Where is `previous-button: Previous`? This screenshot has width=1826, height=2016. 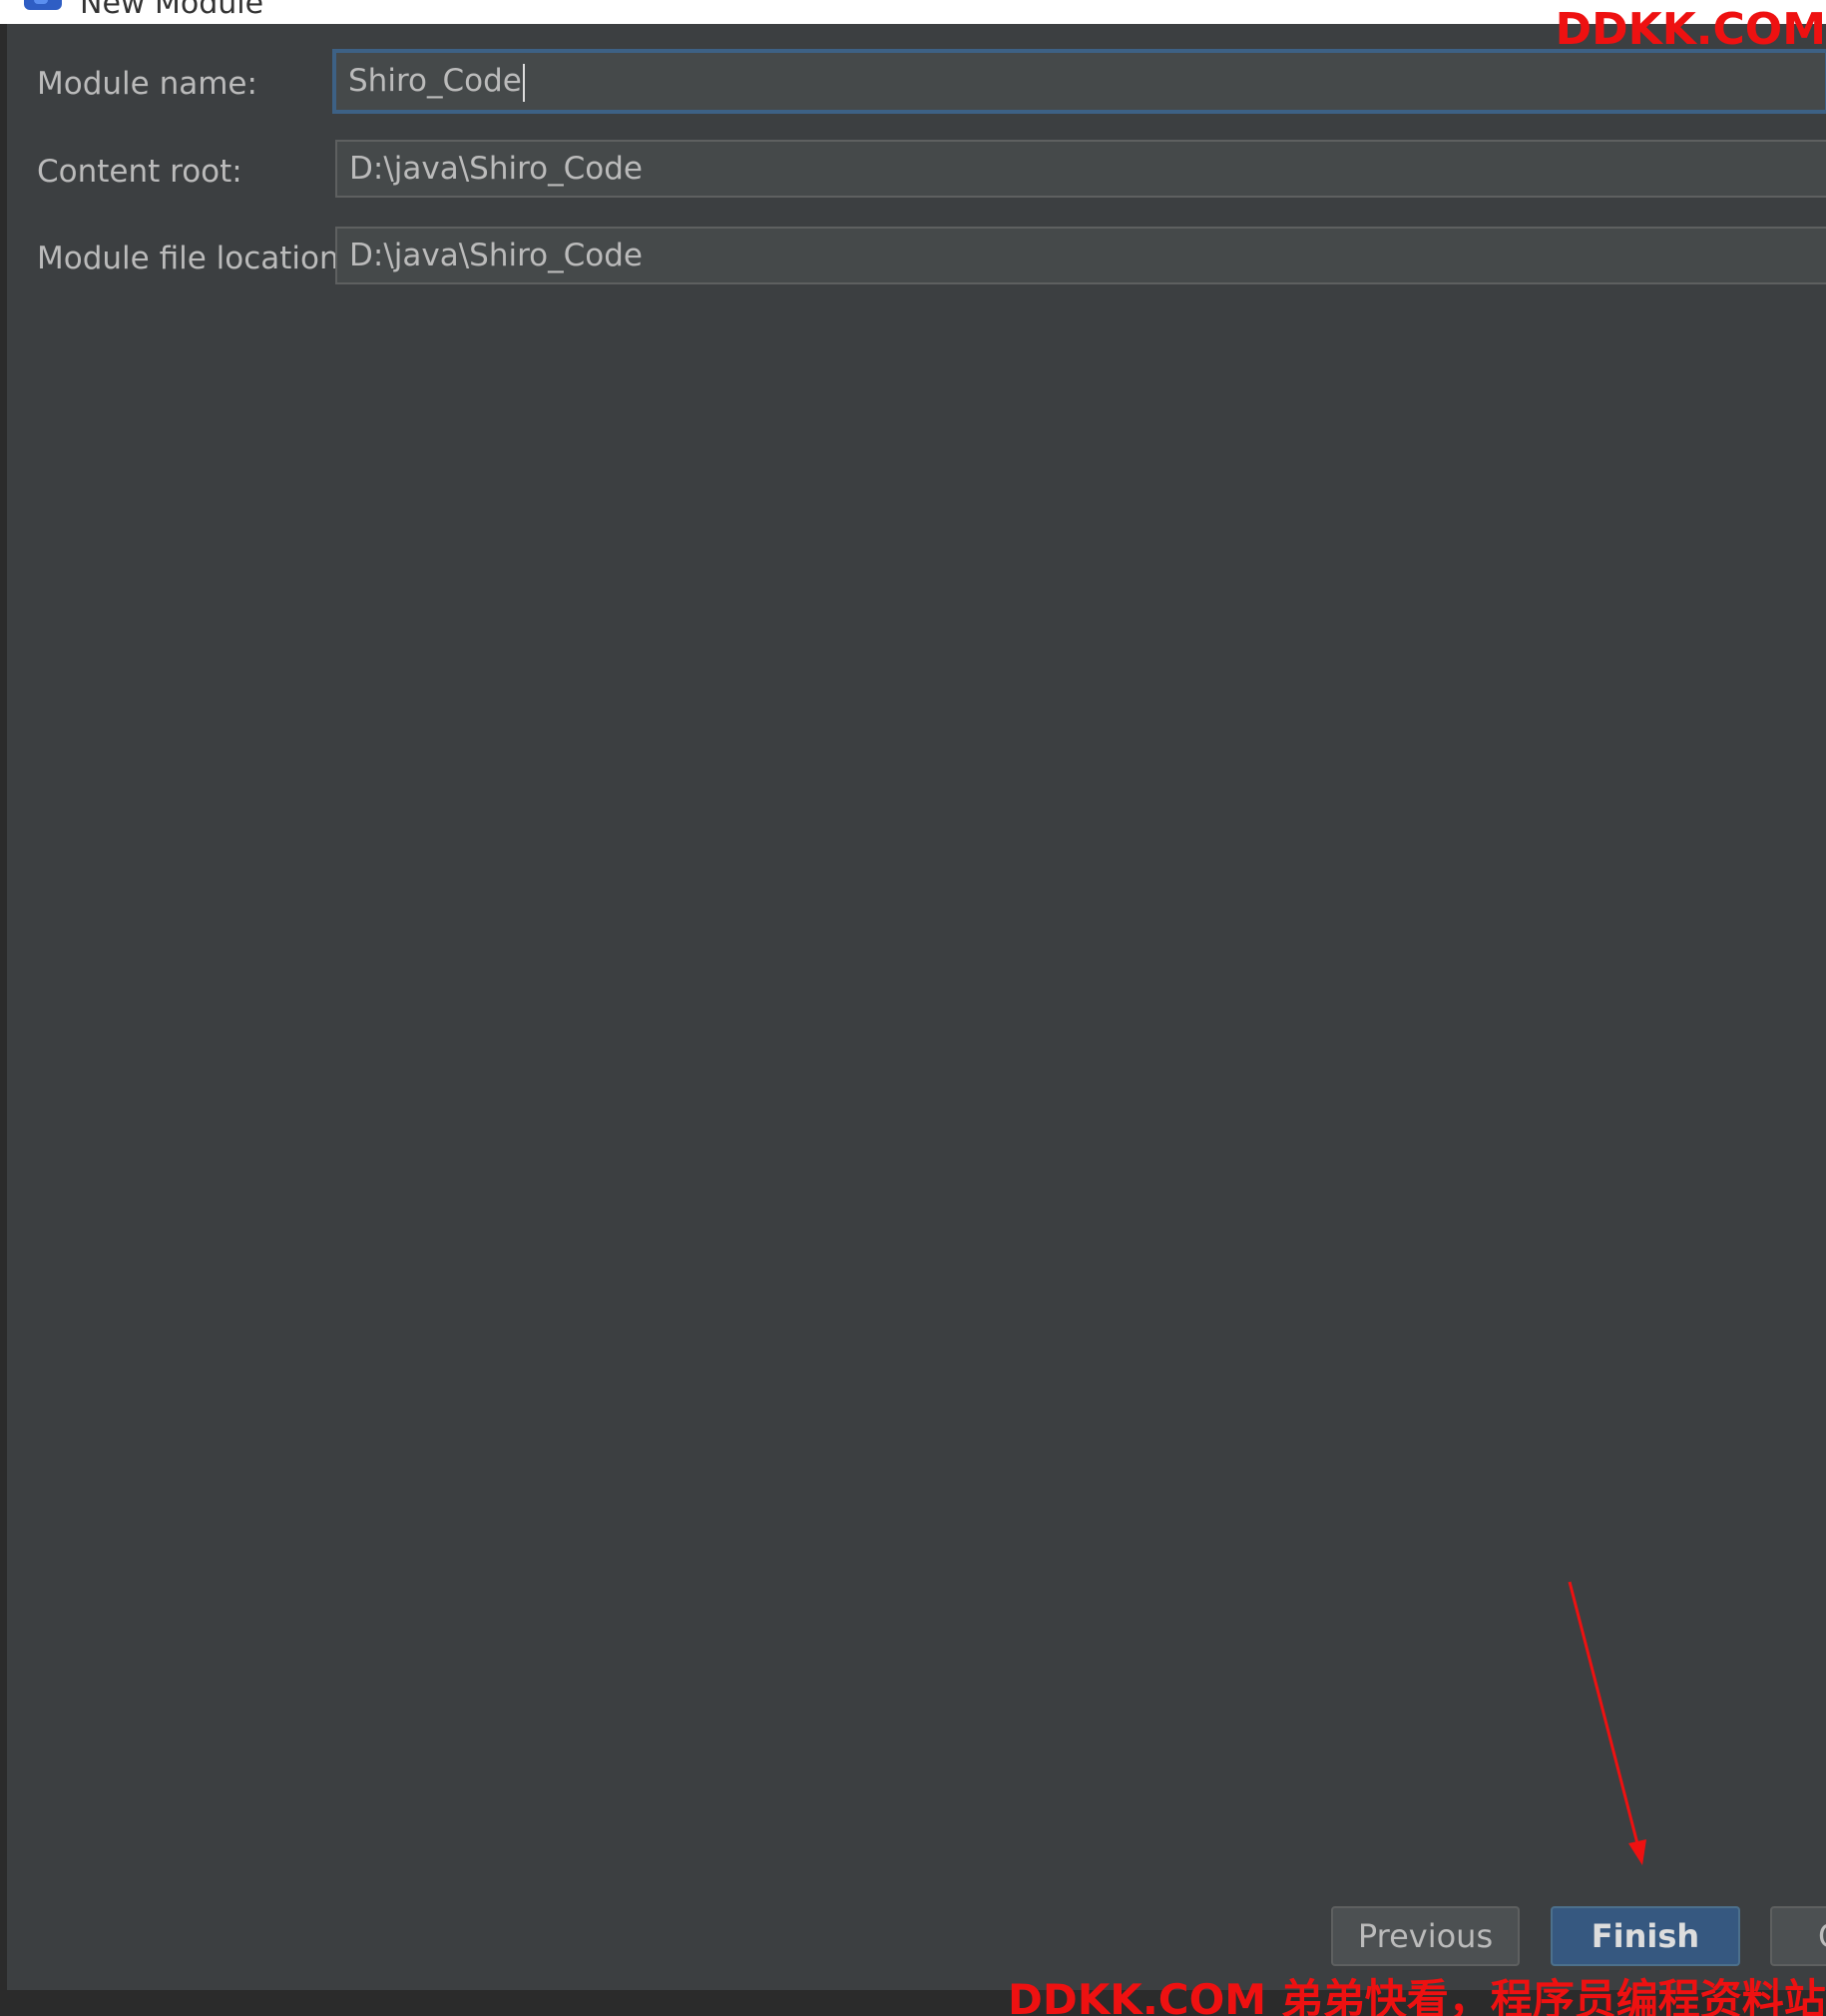 previous-button: Previous is located at coordinates (1425, 1936).